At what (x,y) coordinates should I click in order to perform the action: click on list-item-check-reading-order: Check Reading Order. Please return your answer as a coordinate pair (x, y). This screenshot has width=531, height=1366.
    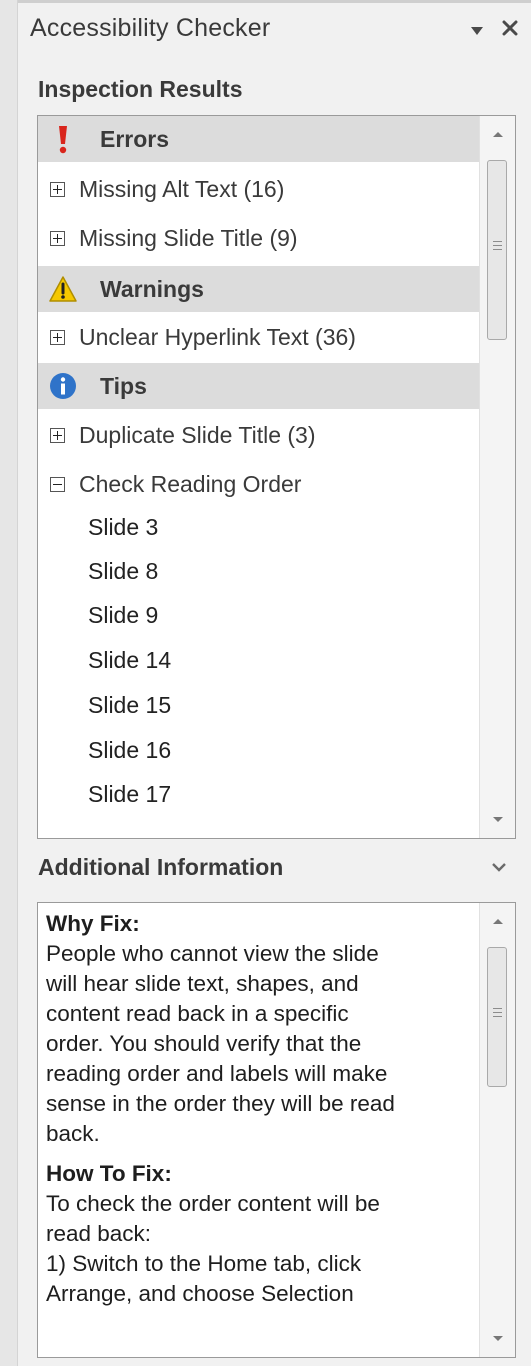
    Looking at the image, I should click on (258, 484).